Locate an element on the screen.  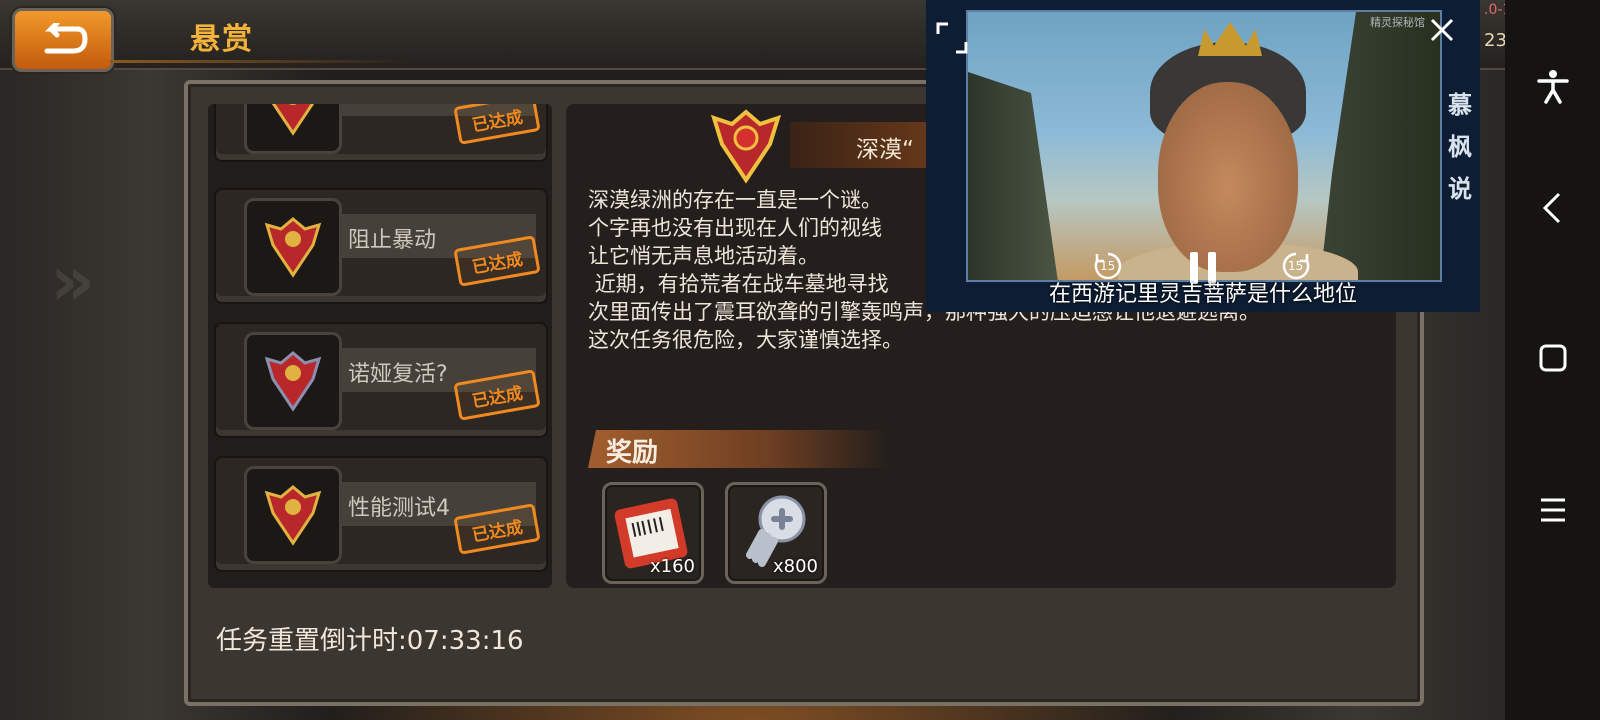
quest-item: 诺娅复活? 已达成 is located at coordinates (381, 380).